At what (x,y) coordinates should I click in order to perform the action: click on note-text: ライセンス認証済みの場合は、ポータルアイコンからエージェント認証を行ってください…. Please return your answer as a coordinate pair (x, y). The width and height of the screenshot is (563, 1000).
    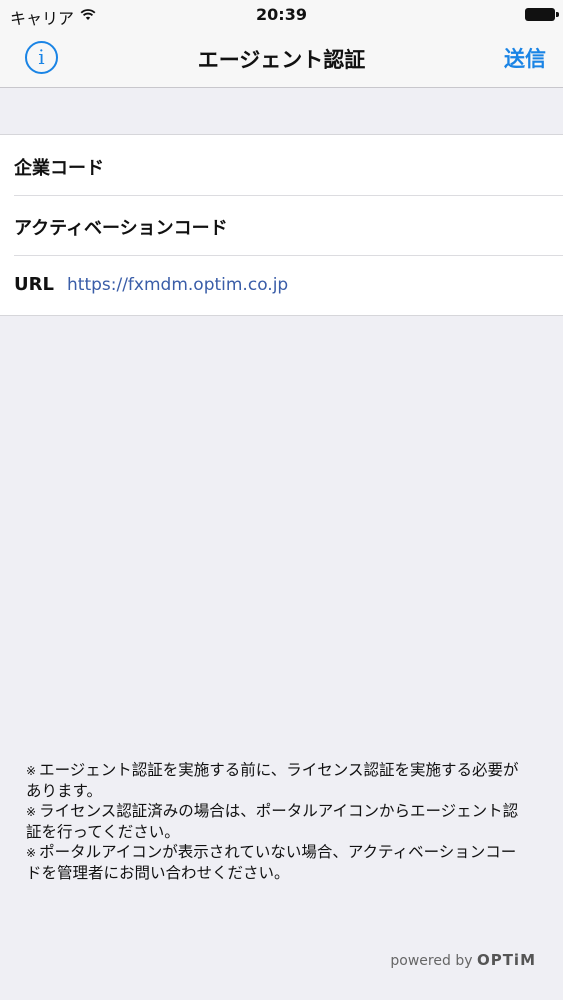
    Looking at the image, I should click on (272, 821).